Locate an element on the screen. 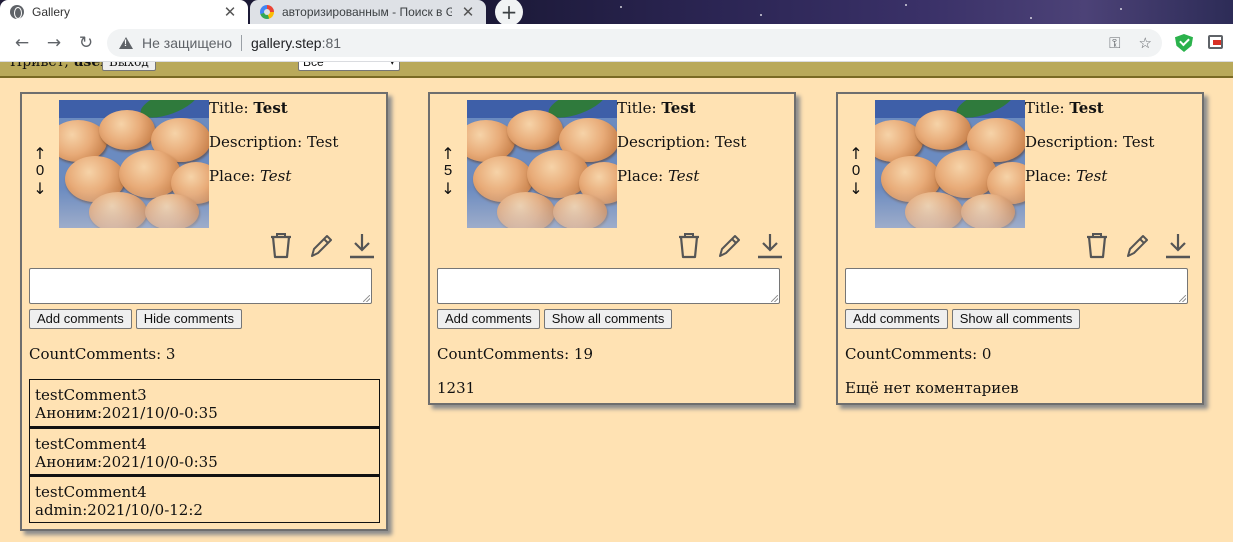 The width and height of the screenshot is (1233, 542). forward-icon: → is located at coordinates (54, 43).